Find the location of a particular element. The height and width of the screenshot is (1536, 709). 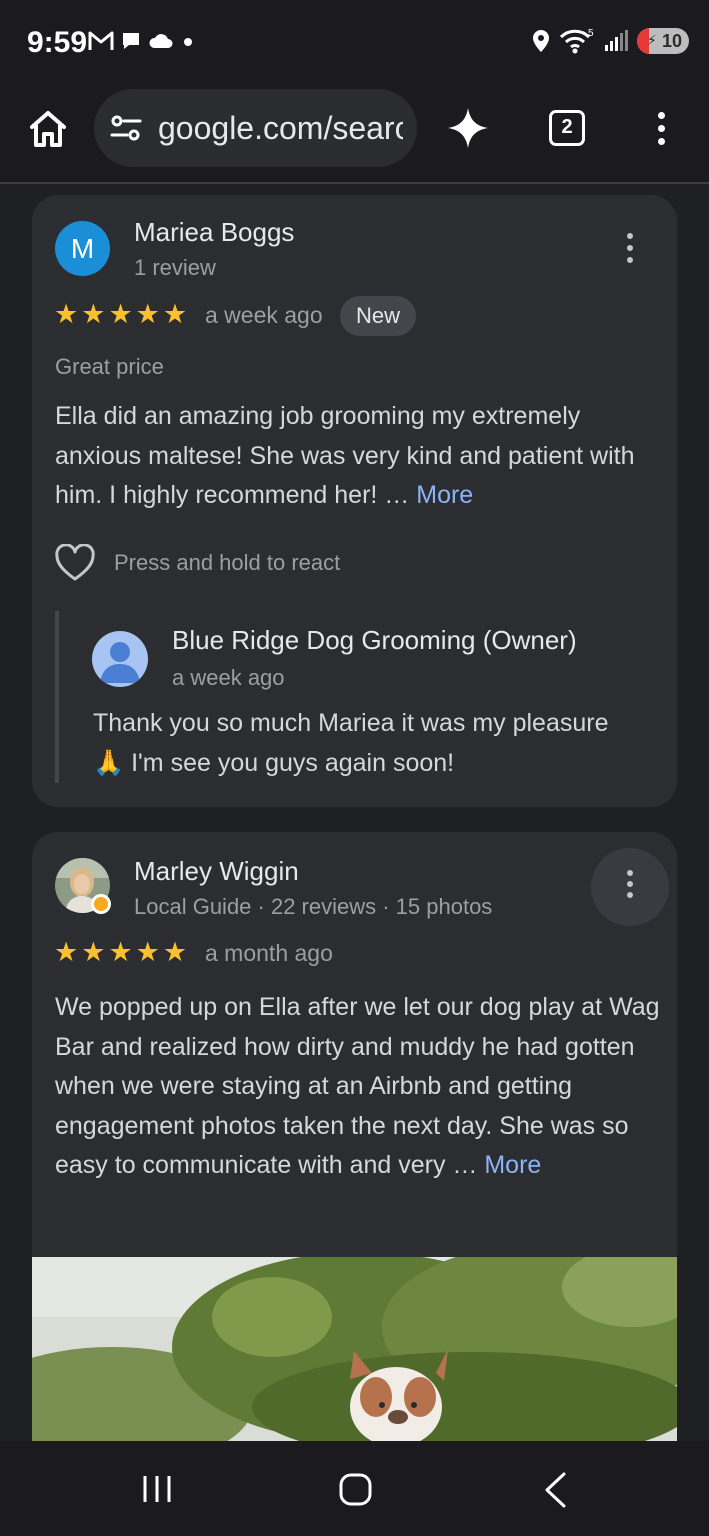

review-attribute: Great price is located at coordinates (109, 366).